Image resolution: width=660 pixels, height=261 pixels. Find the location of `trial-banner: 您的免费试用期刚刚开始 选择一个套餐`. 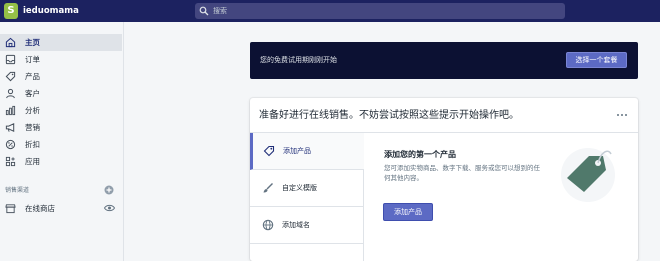

trial-banner: 您的免费试用期刚刚开始 选择一个套餐 is located at coordinates (444, 60).